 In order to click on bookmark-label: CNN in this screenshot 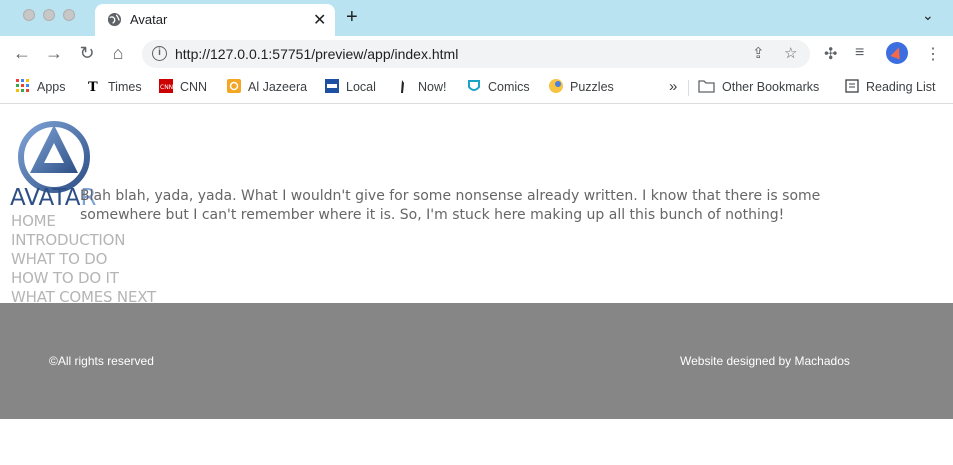, I will do `click(194, 87)`.